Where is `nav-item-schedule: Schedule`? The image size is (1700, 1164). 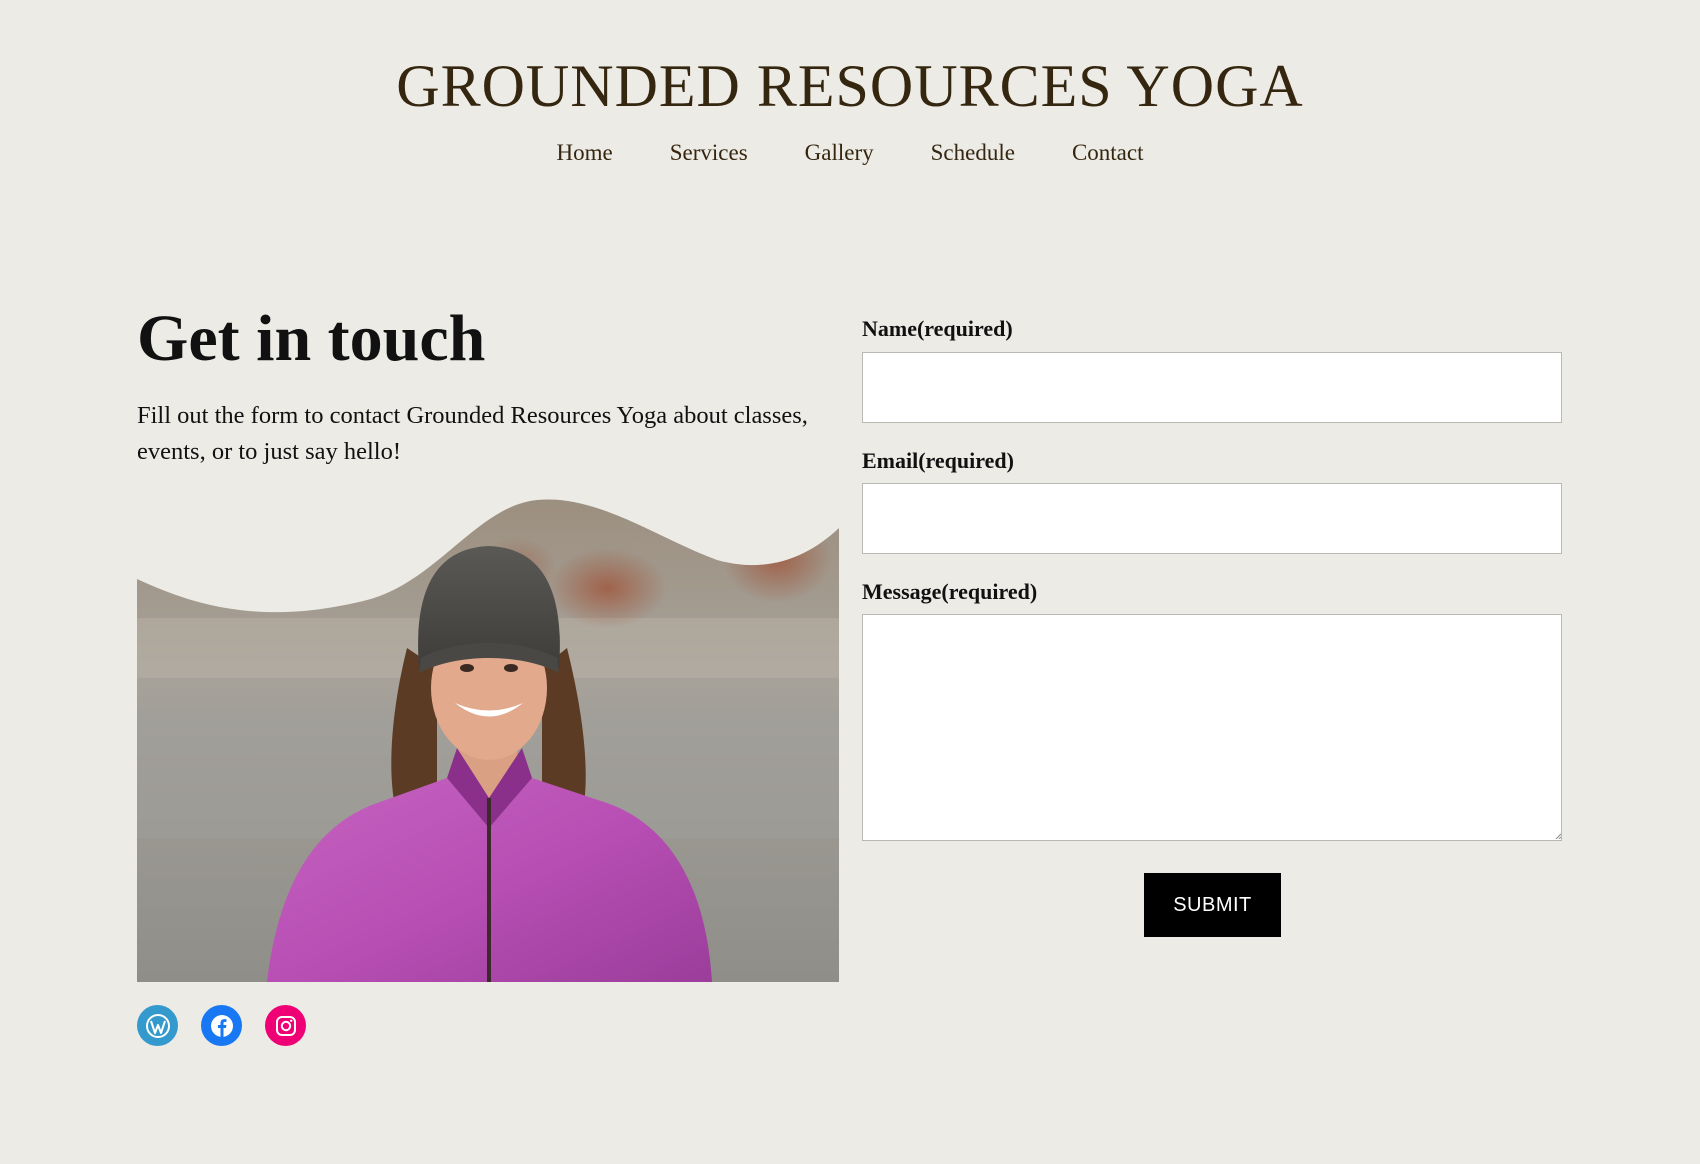
nav-item-schedule: Schedule is located at coordinates (973, 153).